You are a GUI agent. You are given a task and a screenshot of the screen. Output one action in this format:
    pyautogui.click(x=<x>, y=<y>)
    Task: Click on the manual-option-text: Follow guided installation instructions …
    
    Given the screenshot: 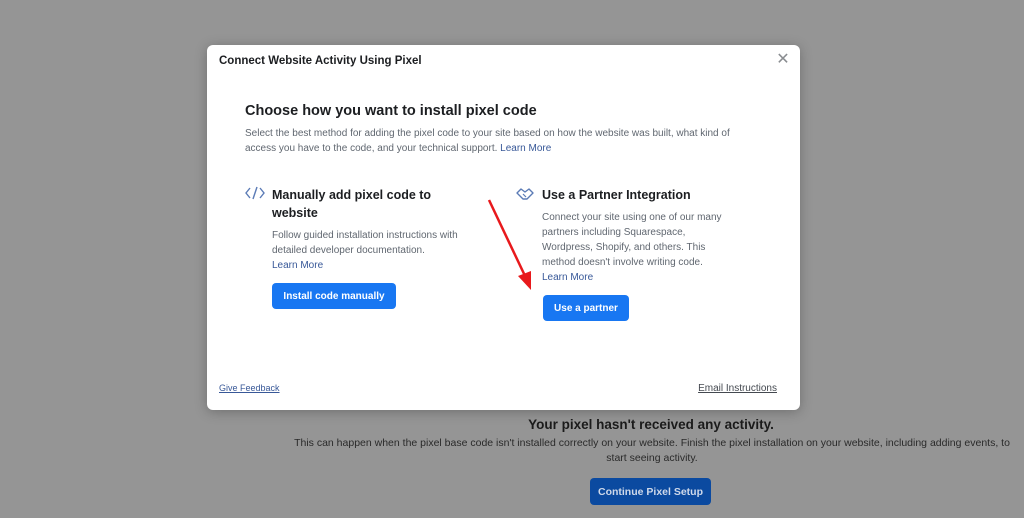 What is the action you would take?
    pyautogui.click(x=365, y=243)
    